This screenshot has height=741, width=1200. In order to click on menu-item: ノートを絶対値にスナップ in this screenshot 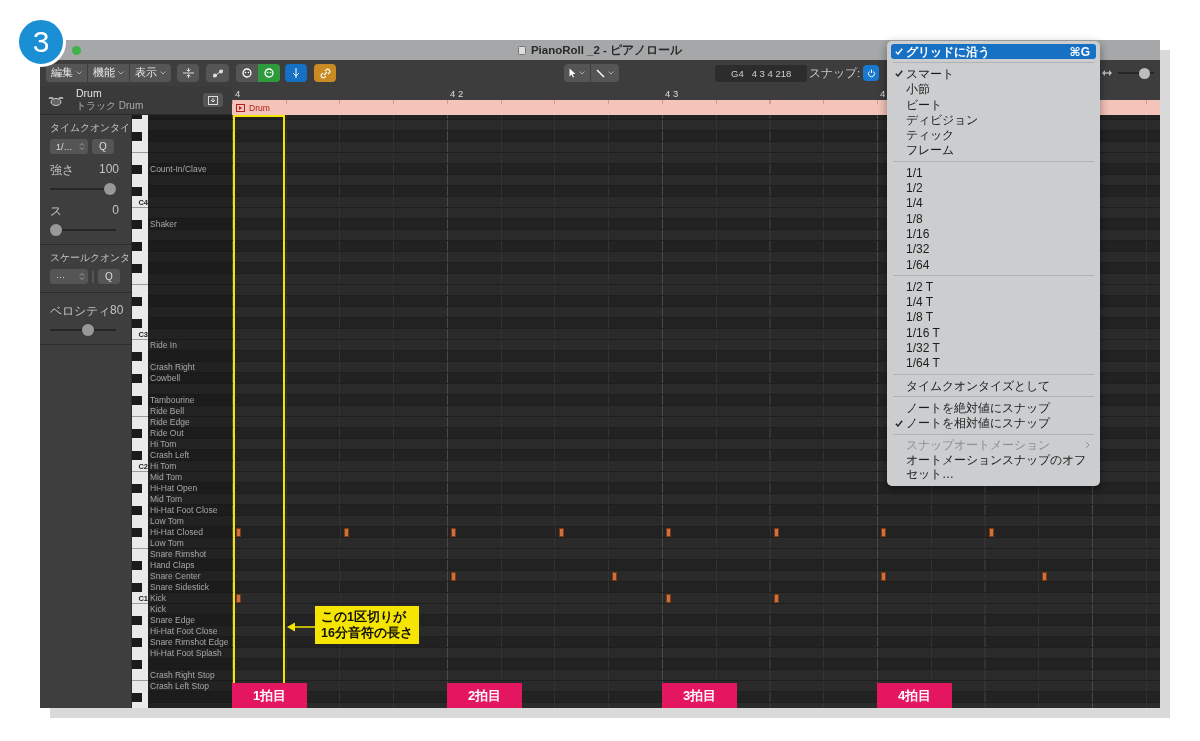, I will do `click(993, 408)`.